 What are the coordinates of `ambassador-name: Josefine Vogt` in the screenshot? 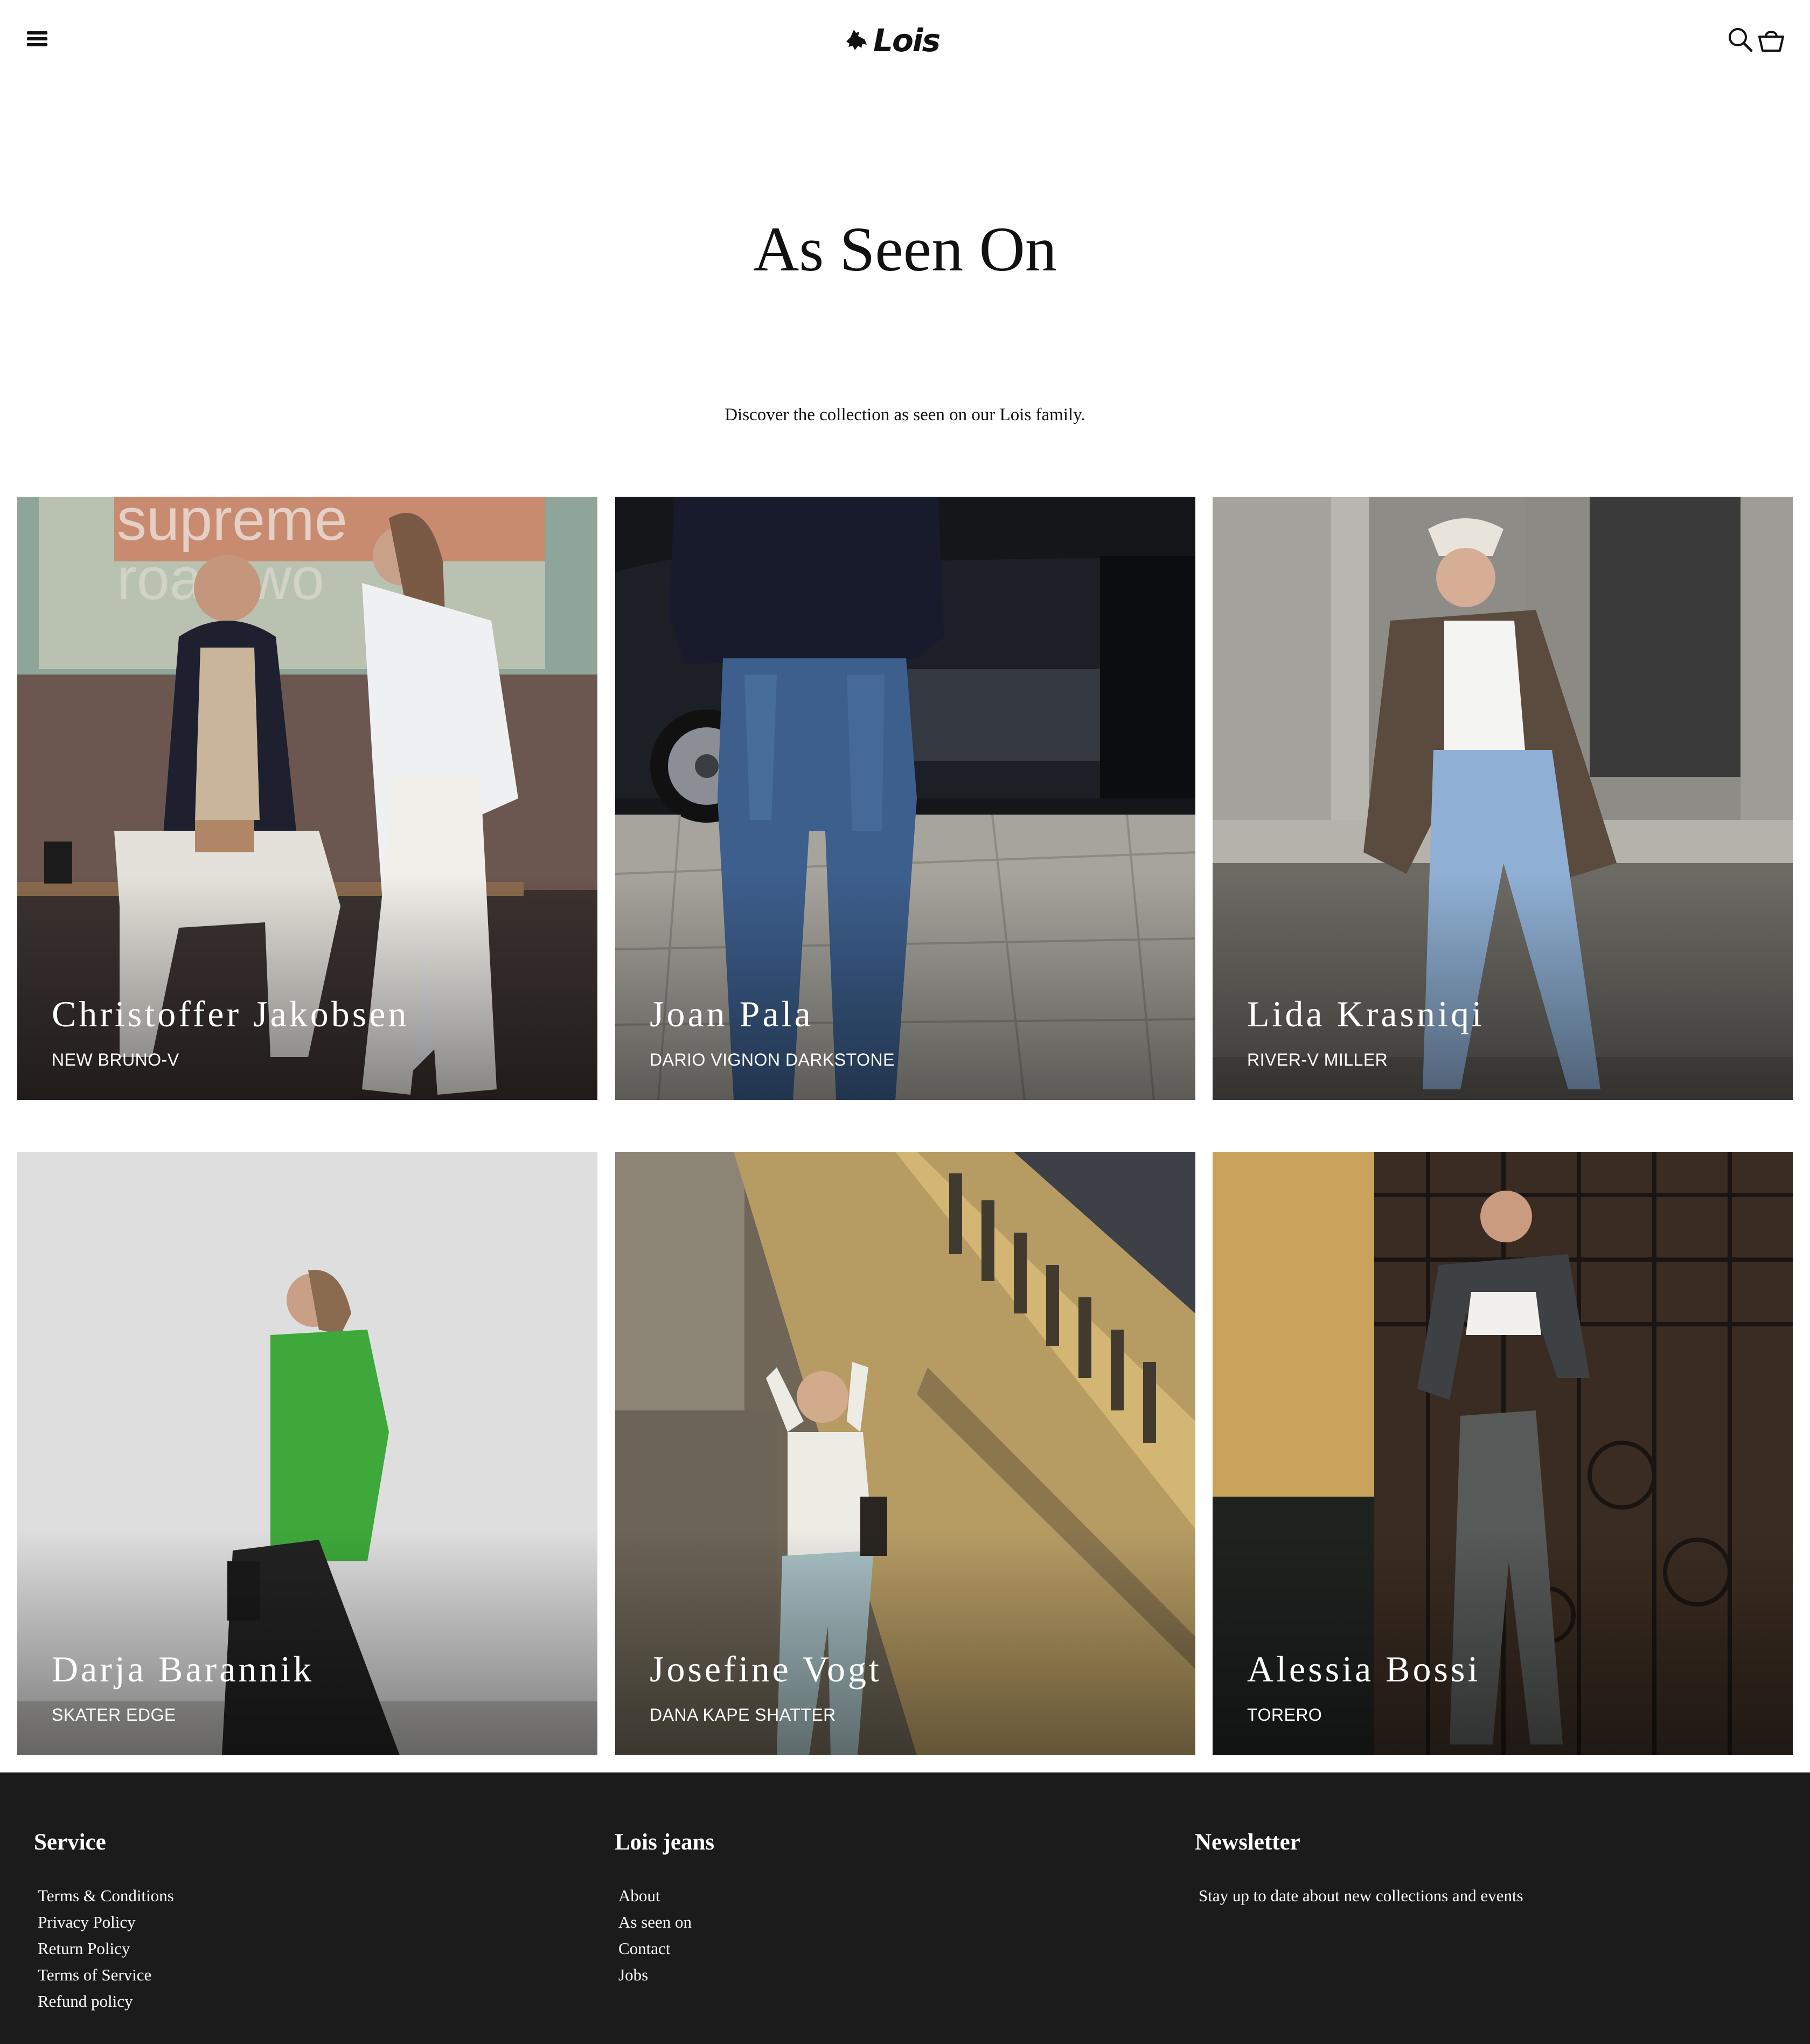 It's located at (766, 1670).